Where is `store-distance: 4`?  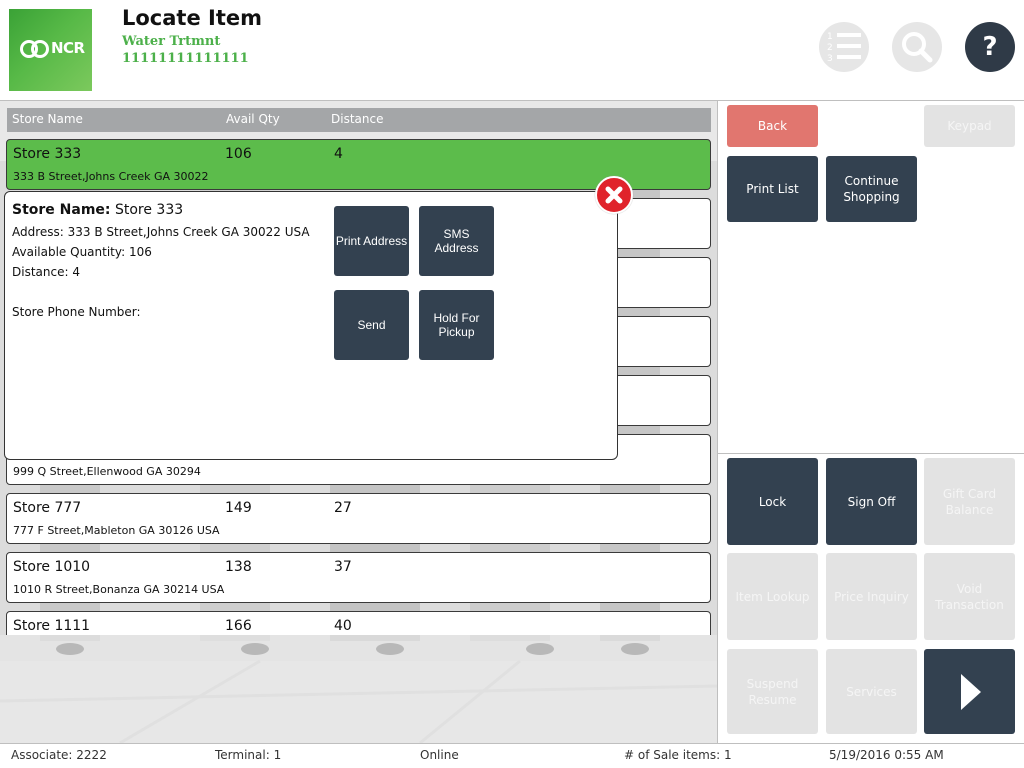 store-distance: 4 is located at coordinates (338, 154).